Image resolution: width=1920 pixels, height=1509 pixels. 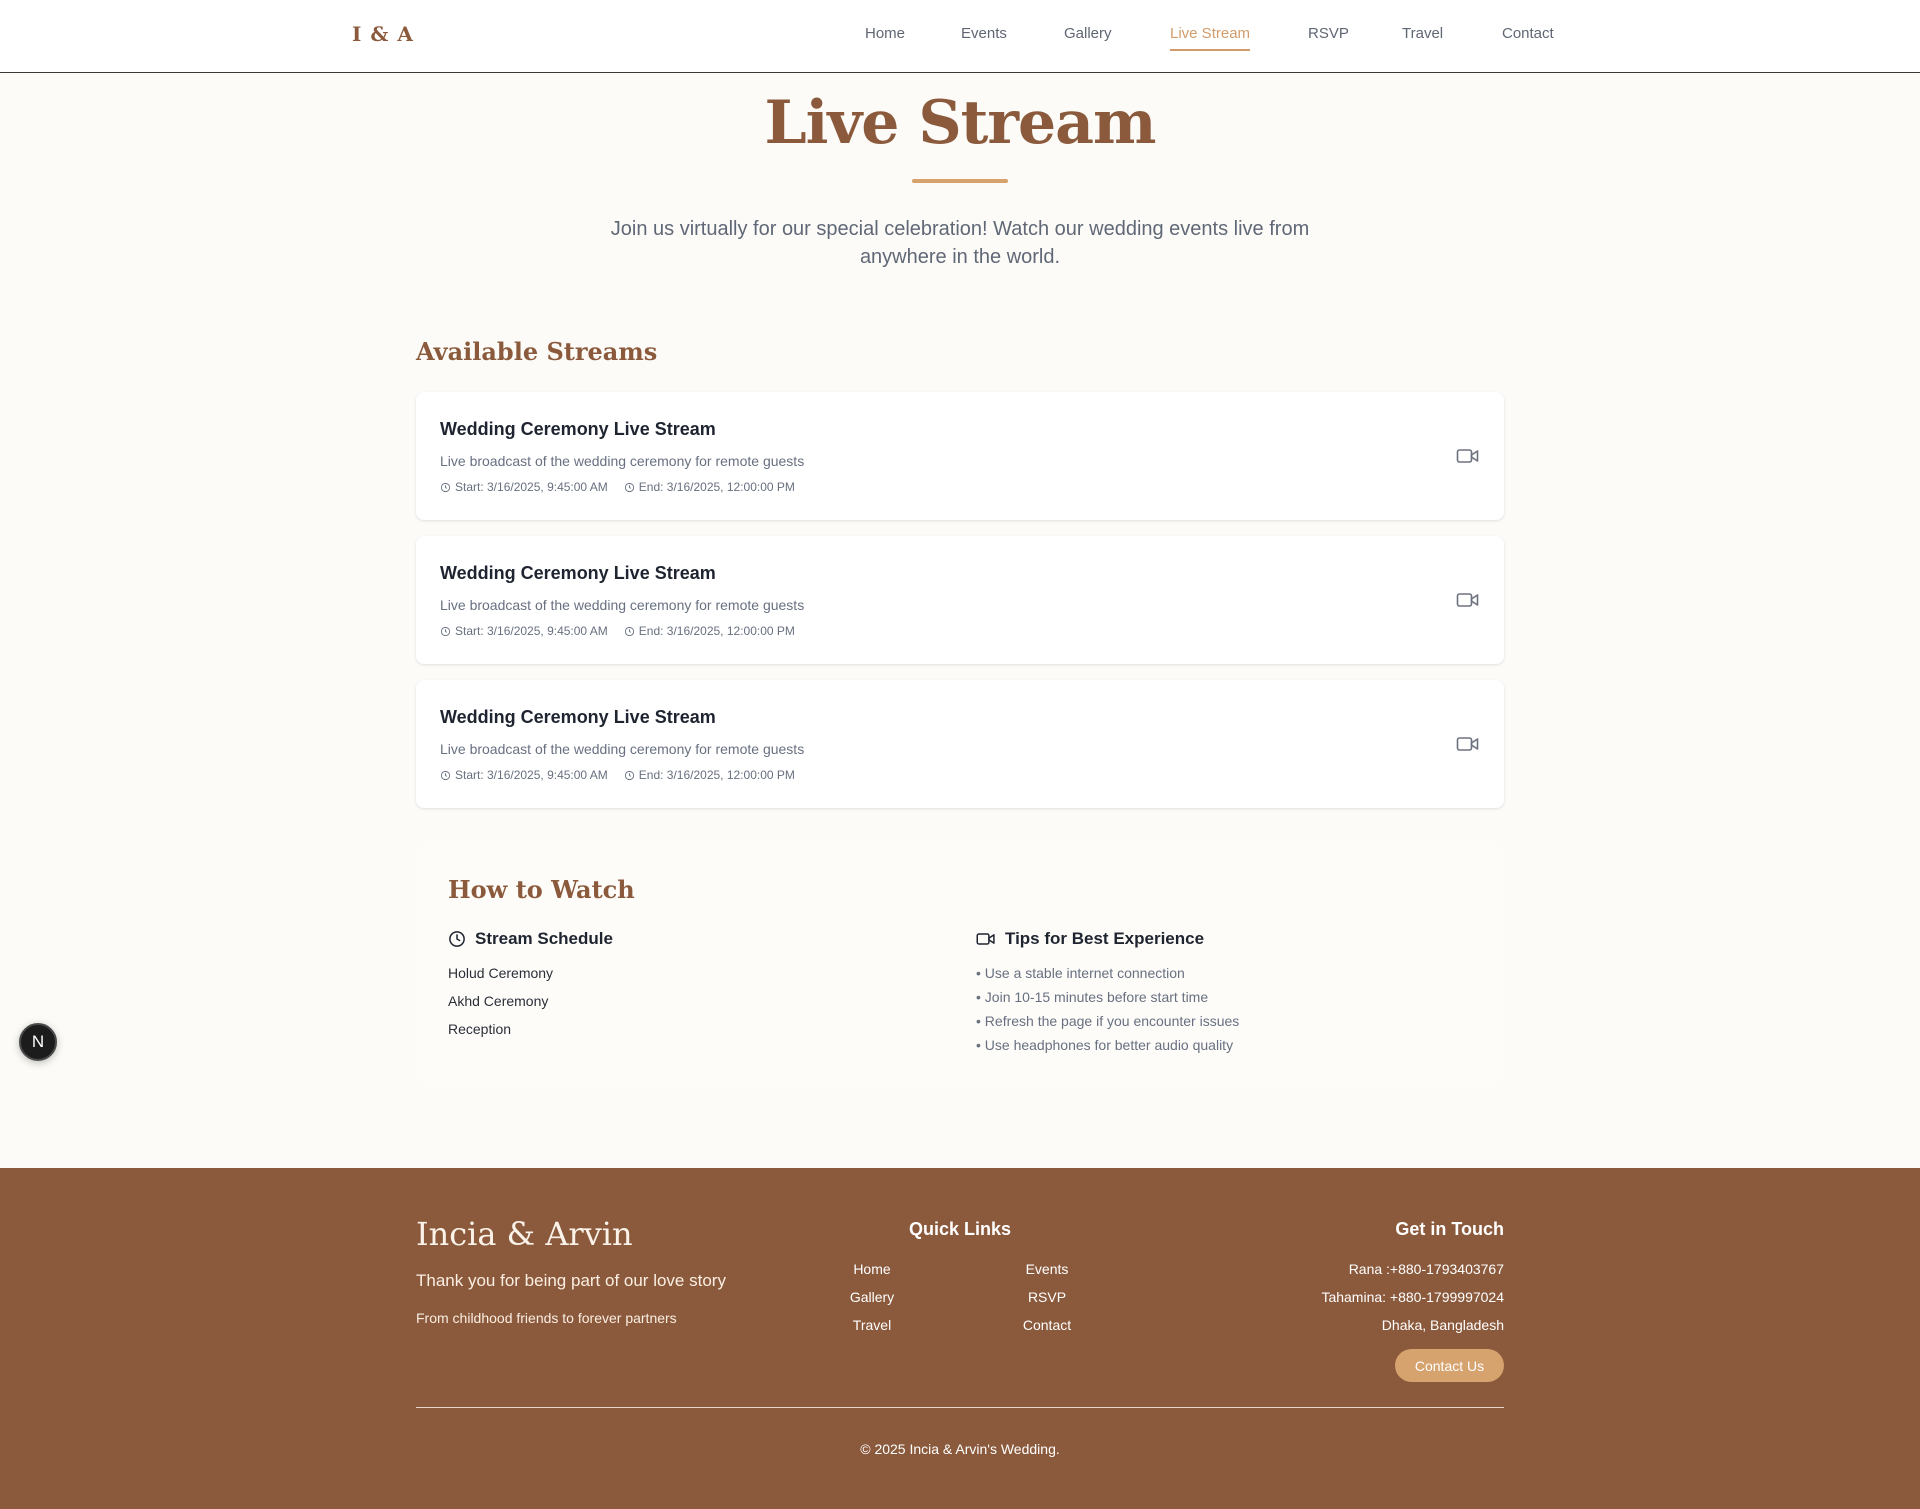 I want to click on available-streams-heading: Available Streams, so click(x=537, y=351).